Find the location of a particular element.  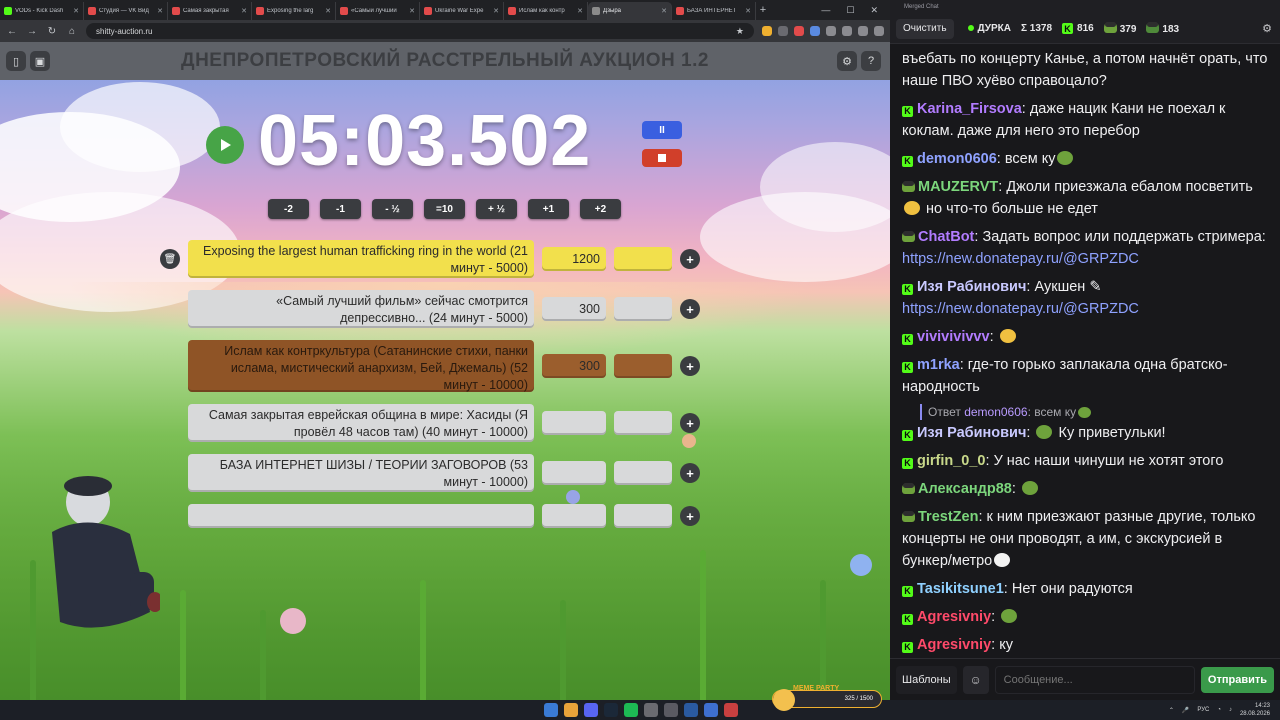

browser-tab: «Самый лучший ✕ is located at coordinates (378, 11).